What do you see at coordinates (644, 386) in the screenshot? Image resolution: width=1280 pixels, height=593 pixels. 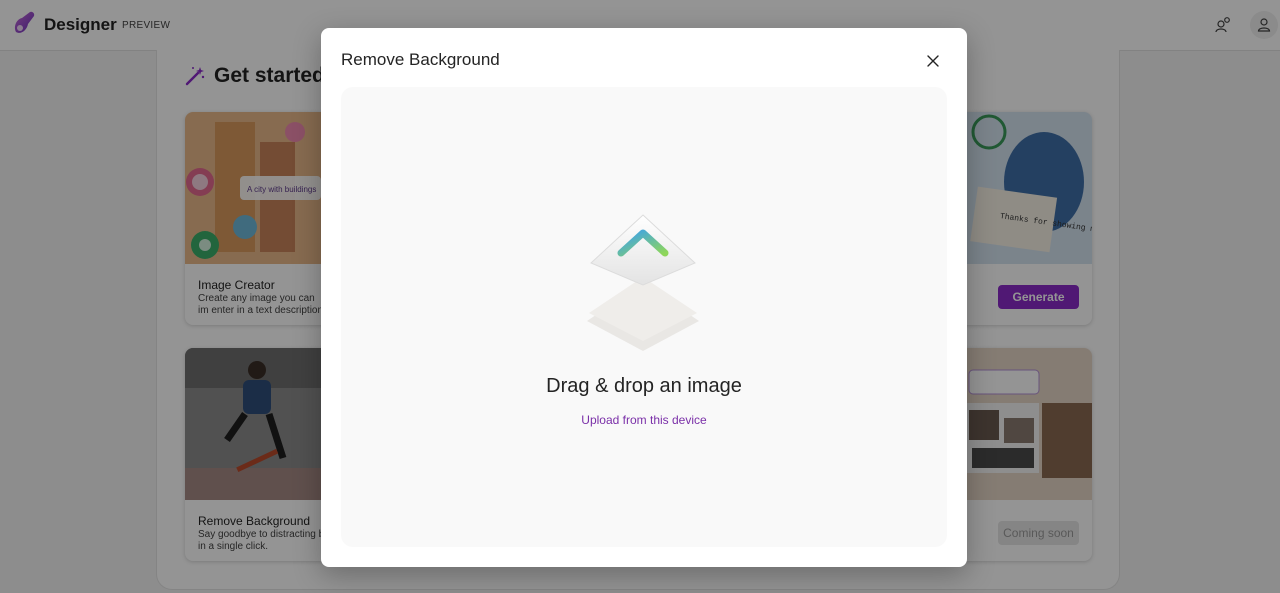 I see `drag-drop-text: Drag & drop an image` at bounding box center [644, 386].